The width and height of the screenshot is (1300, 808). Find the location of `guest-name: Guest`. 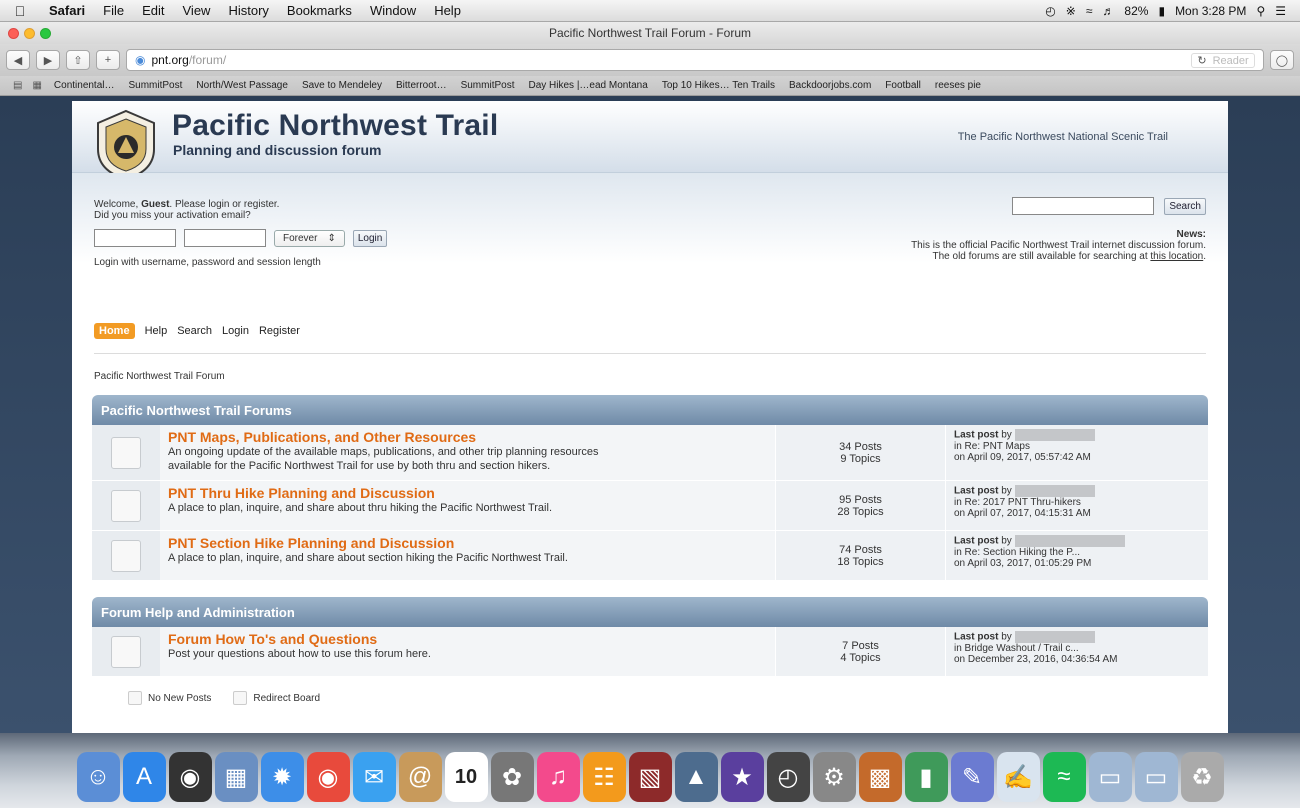

guest-name: Guest is located at coordinates (155, 204).